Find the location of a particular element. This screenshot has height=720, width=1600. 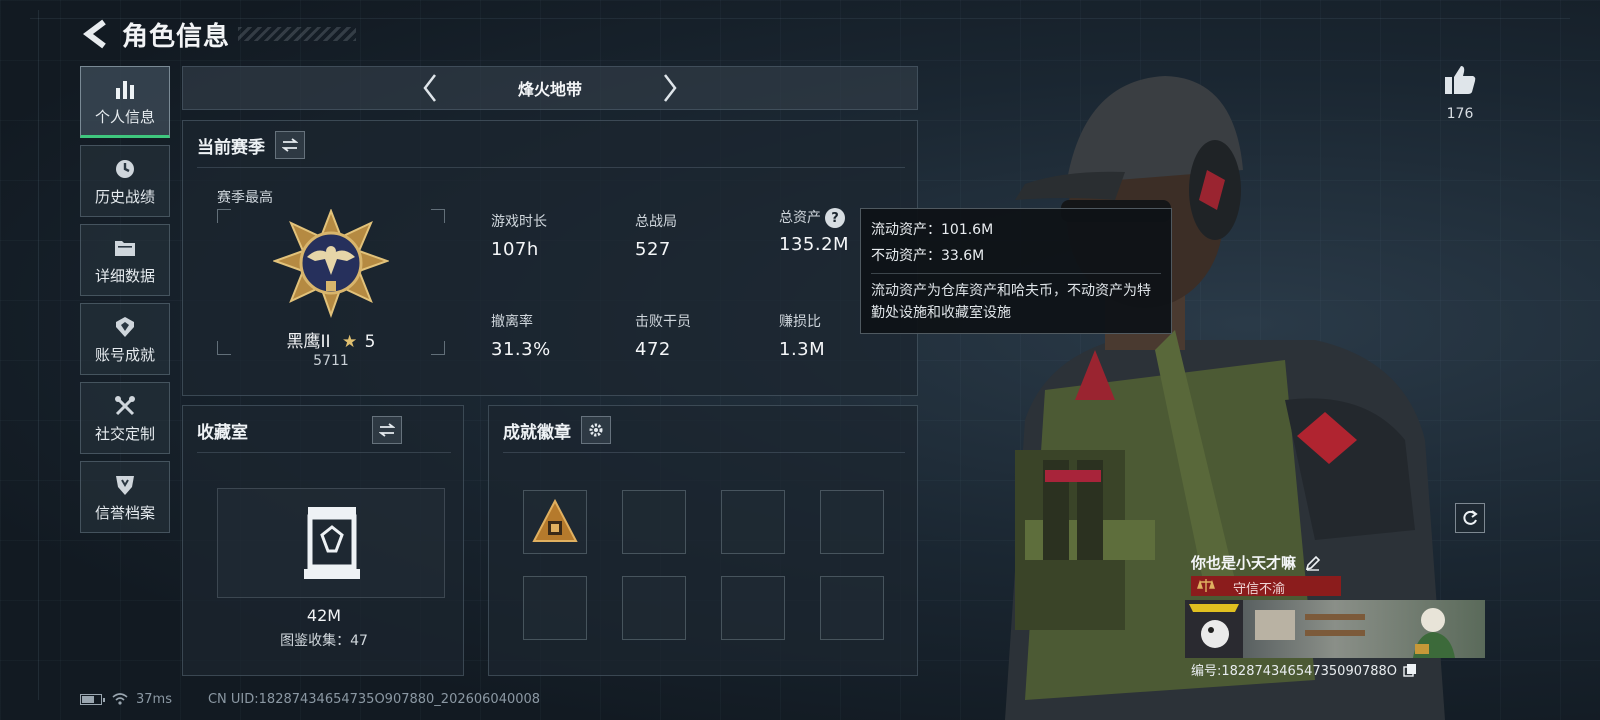

mode-selector: 烽火地带 is located at coordinates (550, 88).